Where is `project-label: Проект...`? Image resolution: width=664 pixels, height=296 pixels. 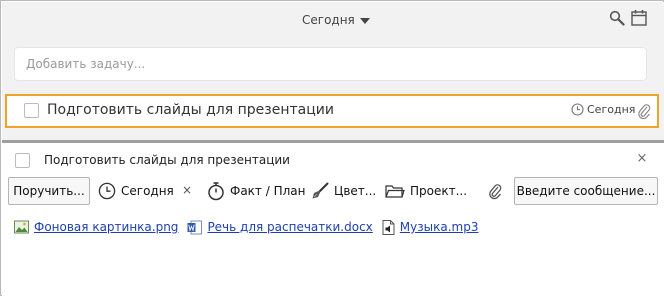 project-label: Проект... is located at coordinates (439, 191).